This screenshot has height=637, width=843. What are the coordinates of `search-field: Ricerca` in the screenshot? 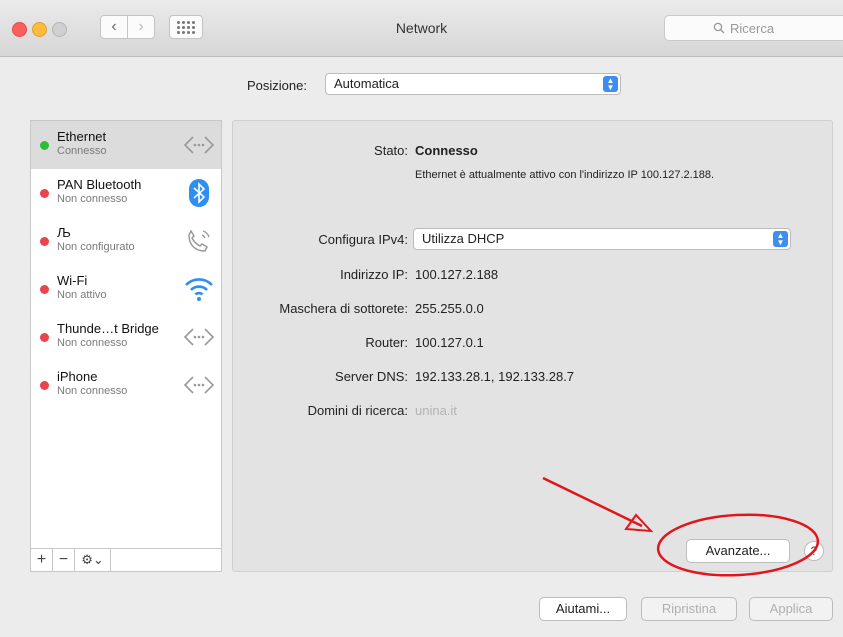 It's located at (753, 28).